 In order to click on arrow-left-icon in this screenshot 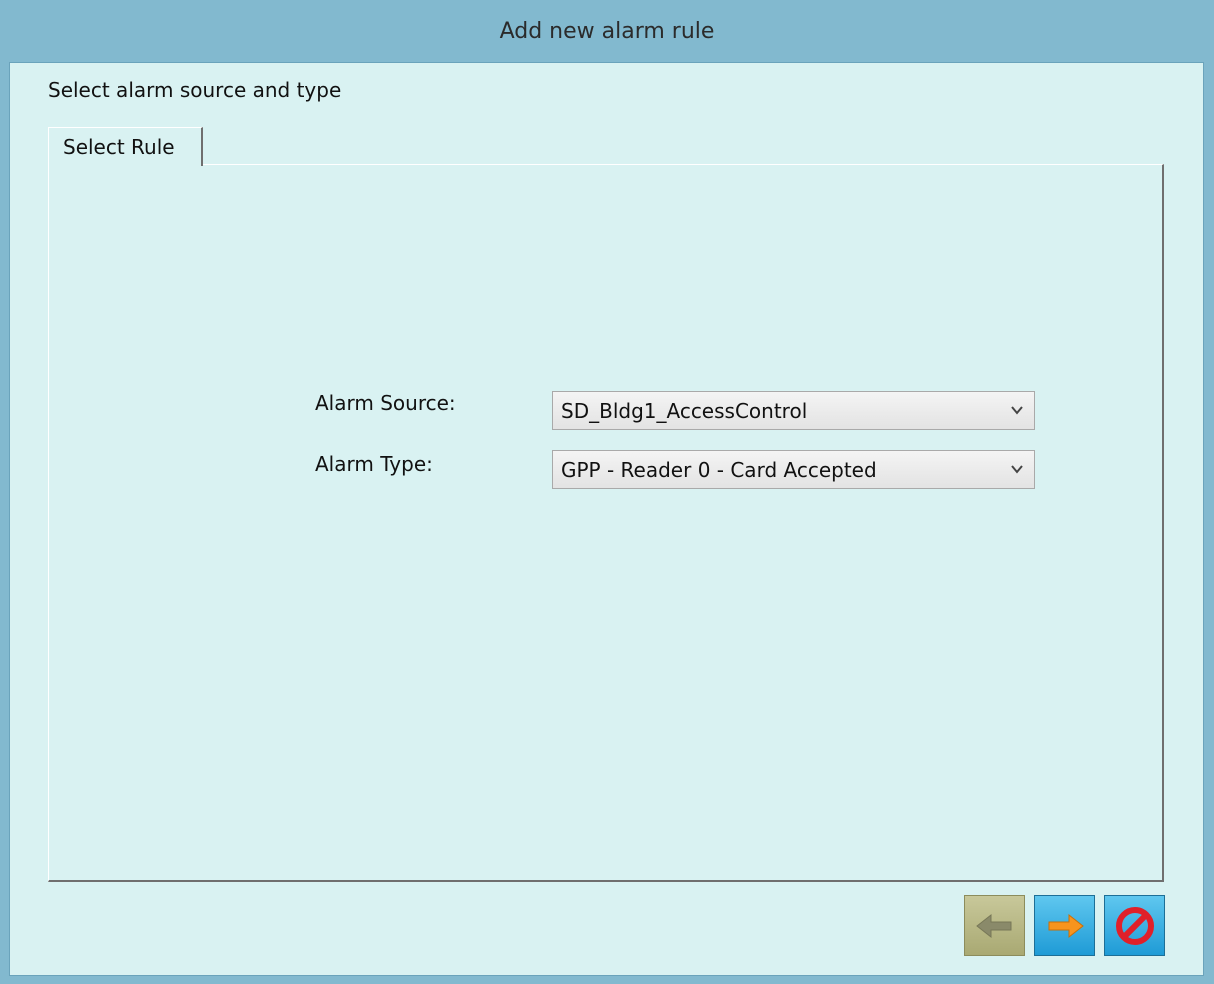, I will do `click(993, 925)`.